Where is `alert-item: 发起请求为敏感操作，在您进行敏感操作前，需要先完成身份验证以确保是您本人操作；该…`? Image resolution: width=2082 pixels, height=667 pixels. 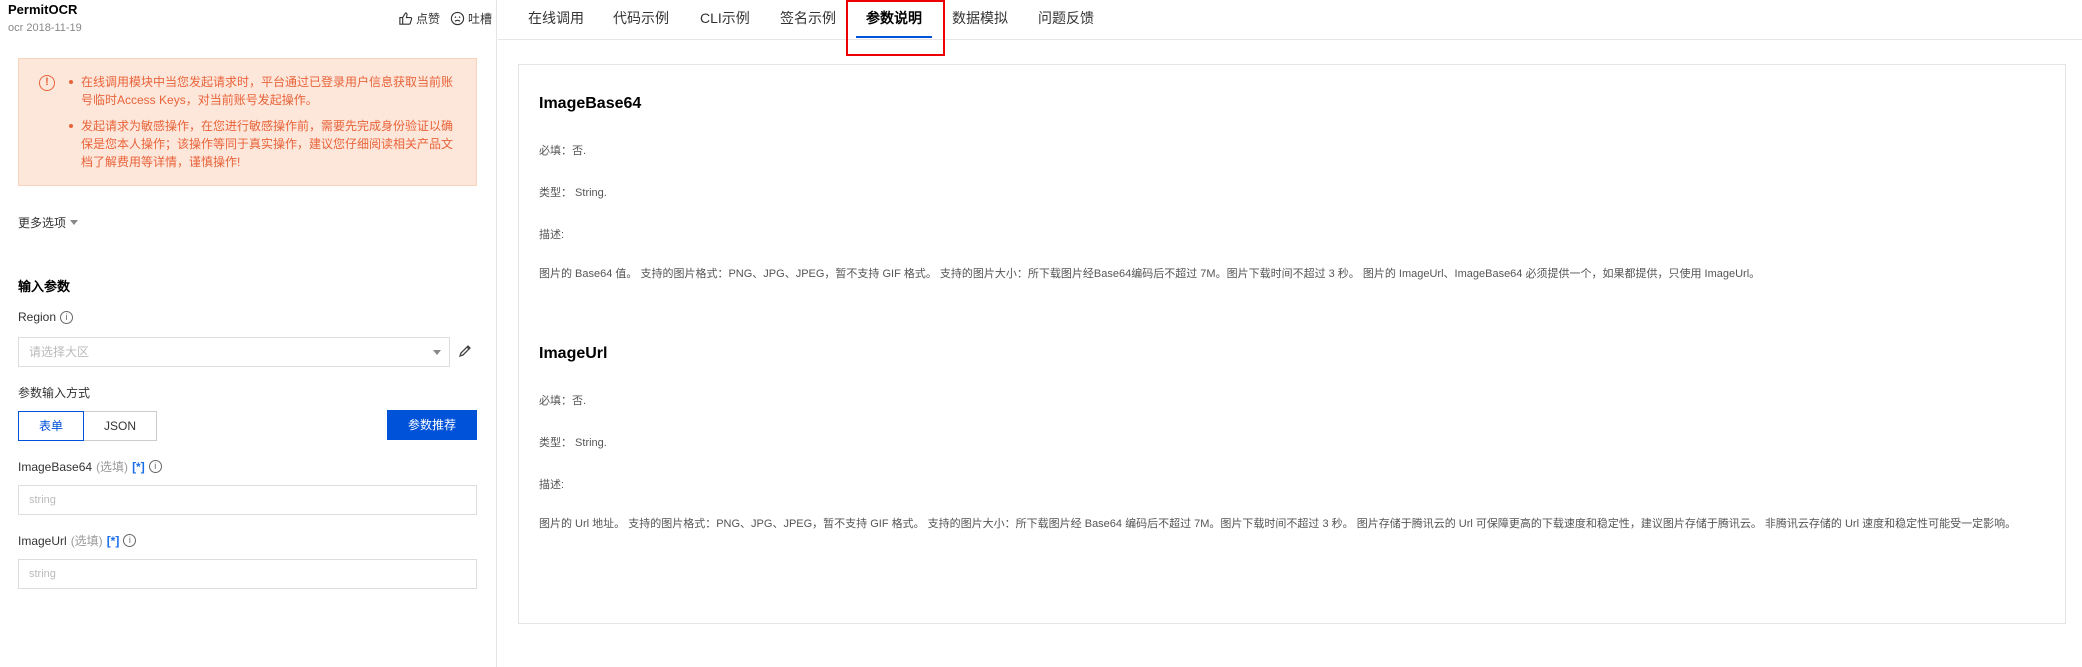 alert-item: 发起请求为敏感操作，在您进行敏感操作前，需要先完成身份验证以确保是您本人操作；该… is located at coordinates (262, 144).